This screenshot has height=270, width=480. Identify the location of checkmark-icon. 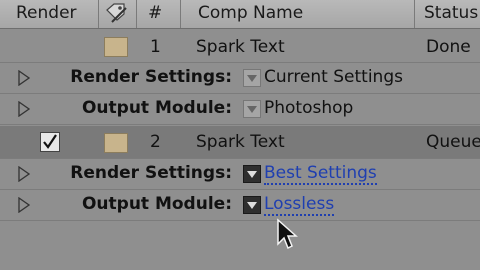
(50, 141).